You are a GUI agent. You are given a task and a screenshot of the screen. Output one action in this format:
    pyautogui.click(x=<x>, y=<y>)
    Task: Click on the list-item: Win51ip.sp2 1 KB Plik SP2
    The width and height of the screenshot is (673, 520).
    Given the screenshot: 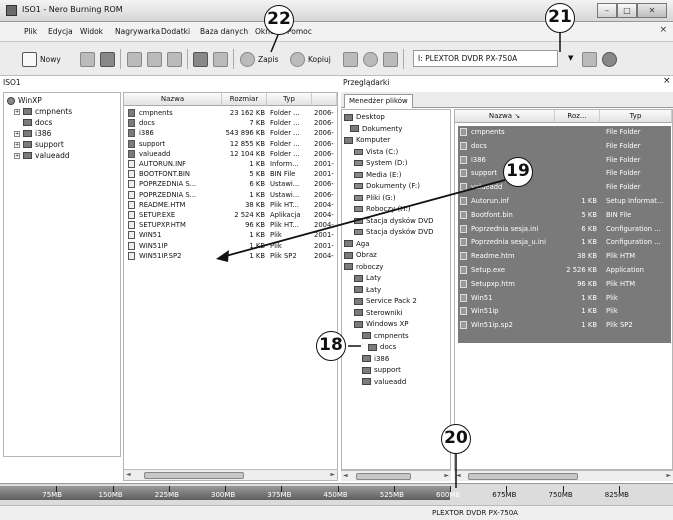 What is the action you would take?
    pyautogui.click(x=564, y=326)
    